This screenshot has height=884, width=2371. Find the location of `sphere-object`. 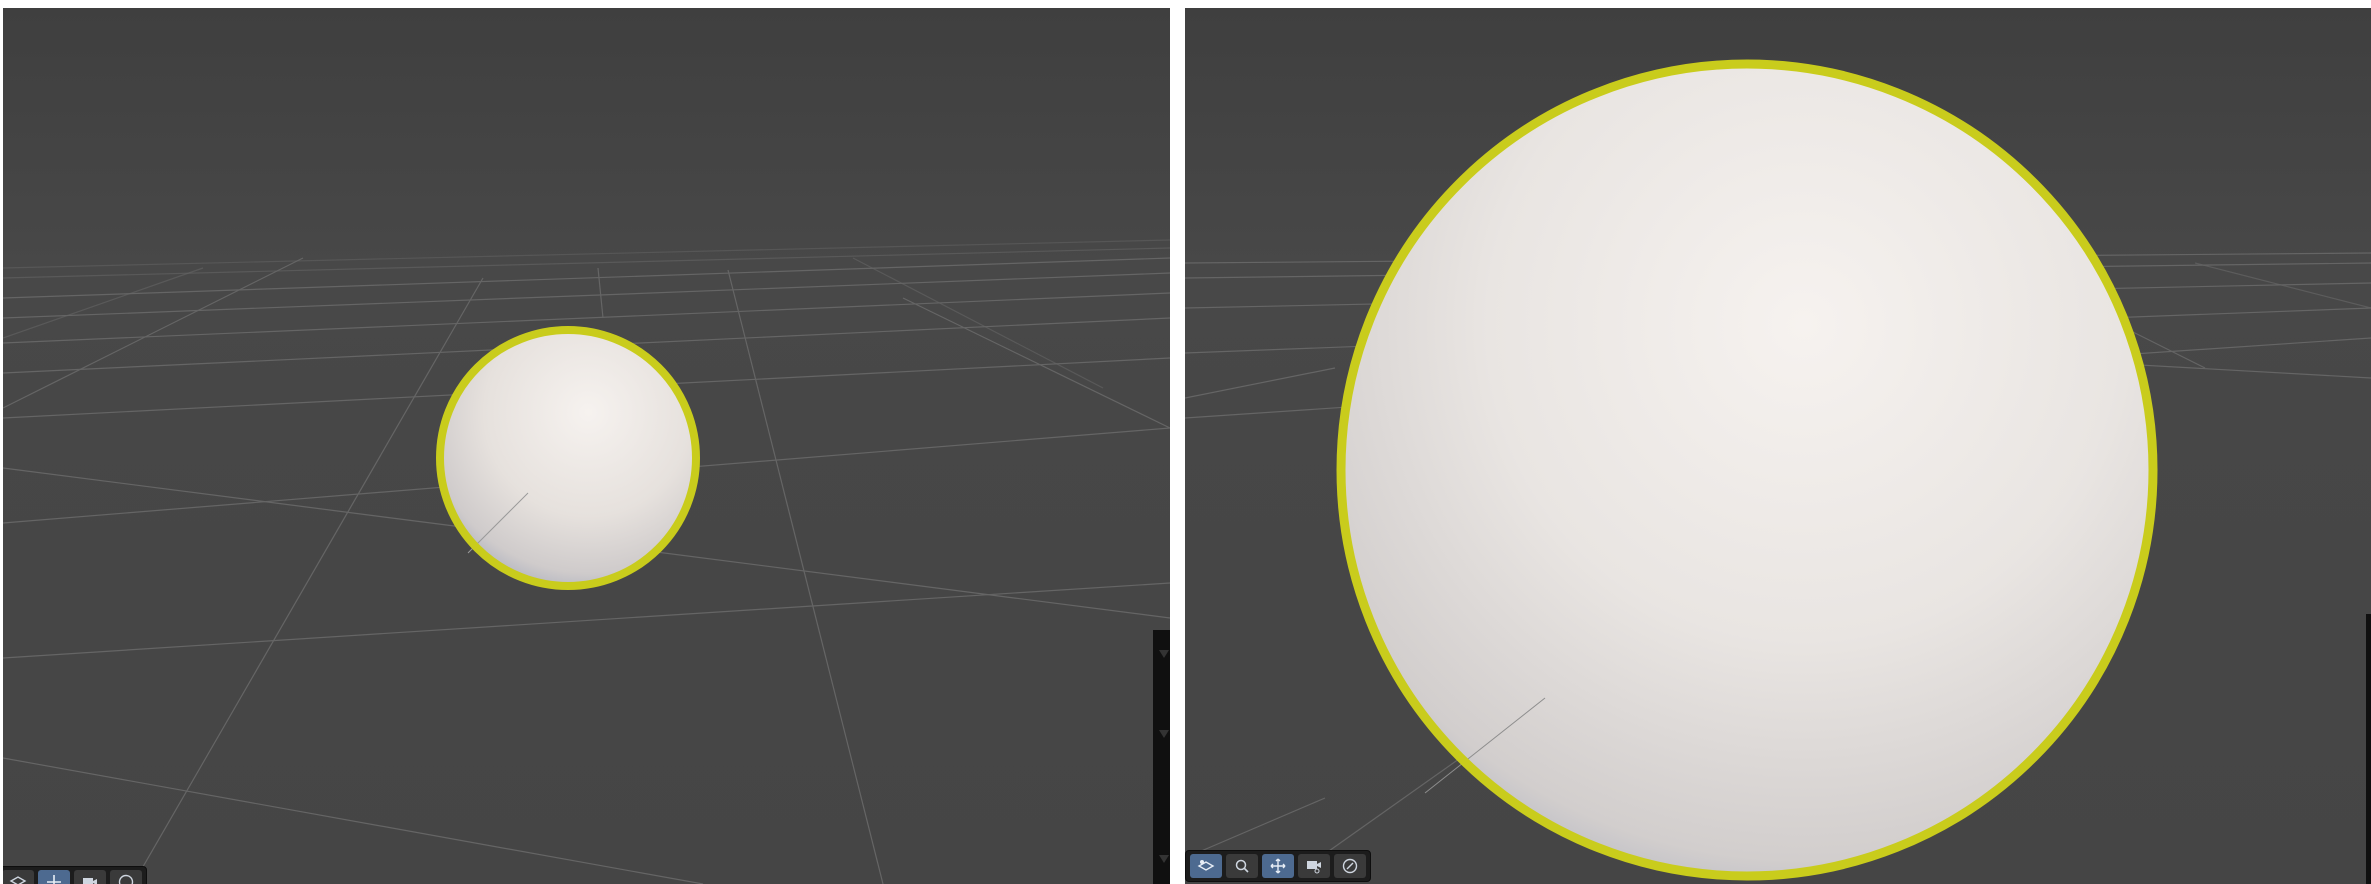

sphere-object is located at coordinates (568, 458).